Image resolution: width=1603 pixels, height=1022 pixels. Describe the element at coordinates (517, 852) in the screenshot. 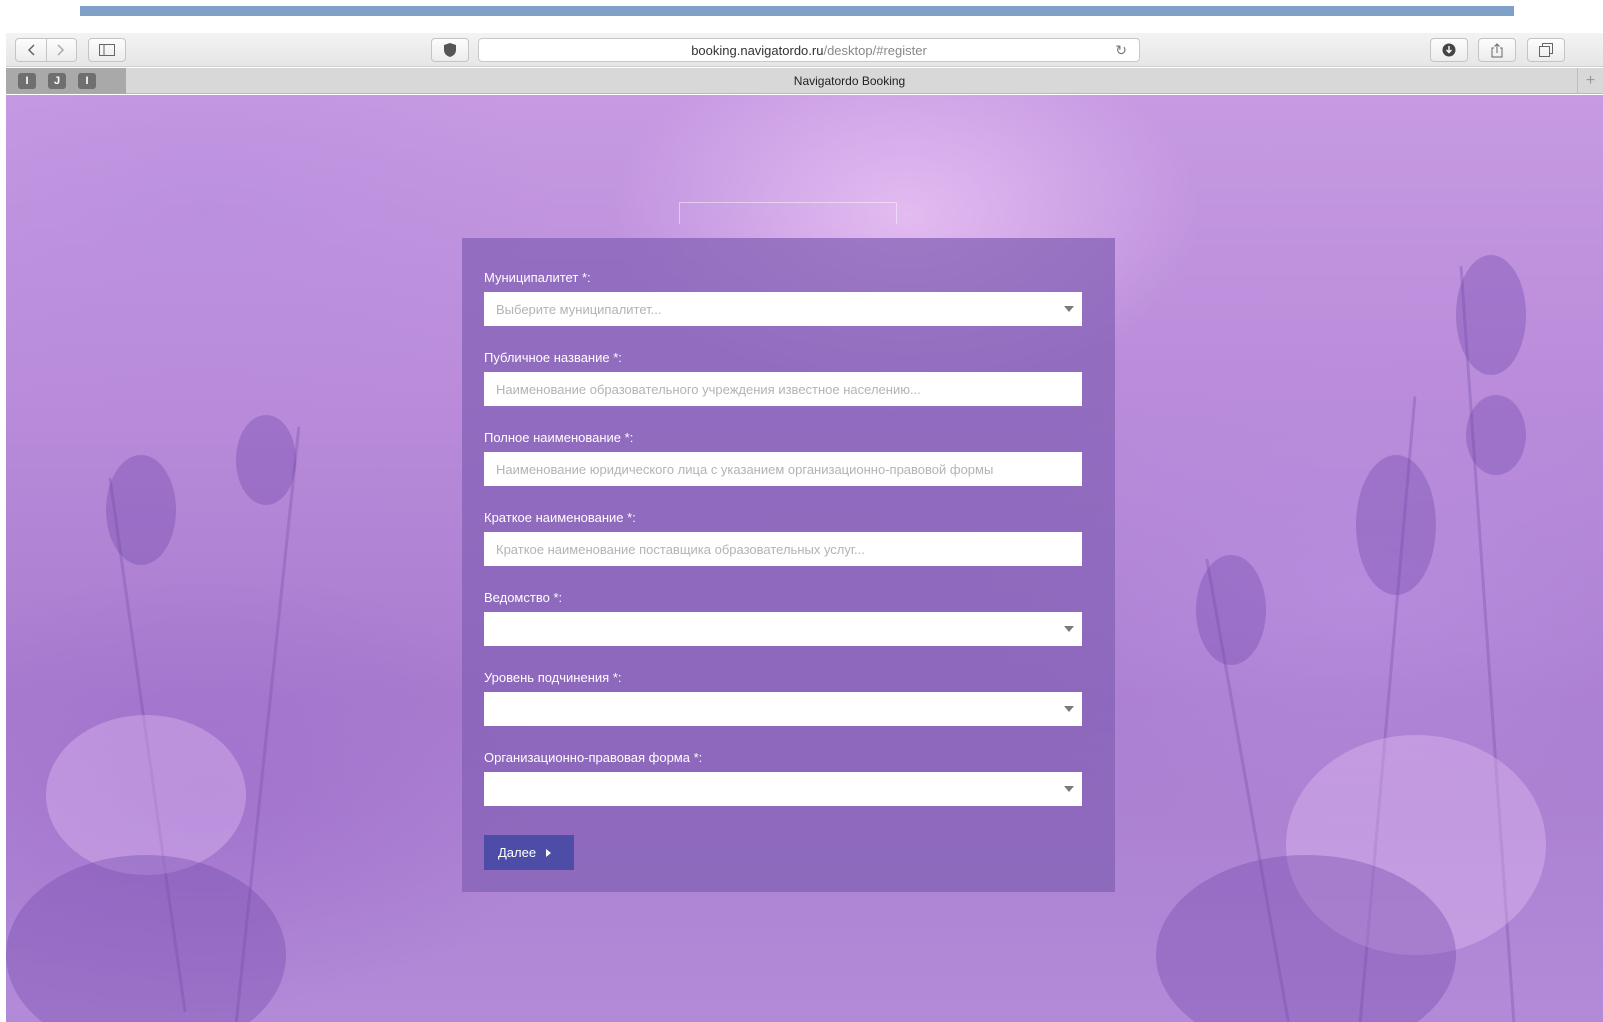

I see `next-button-label: Далее` at that location.